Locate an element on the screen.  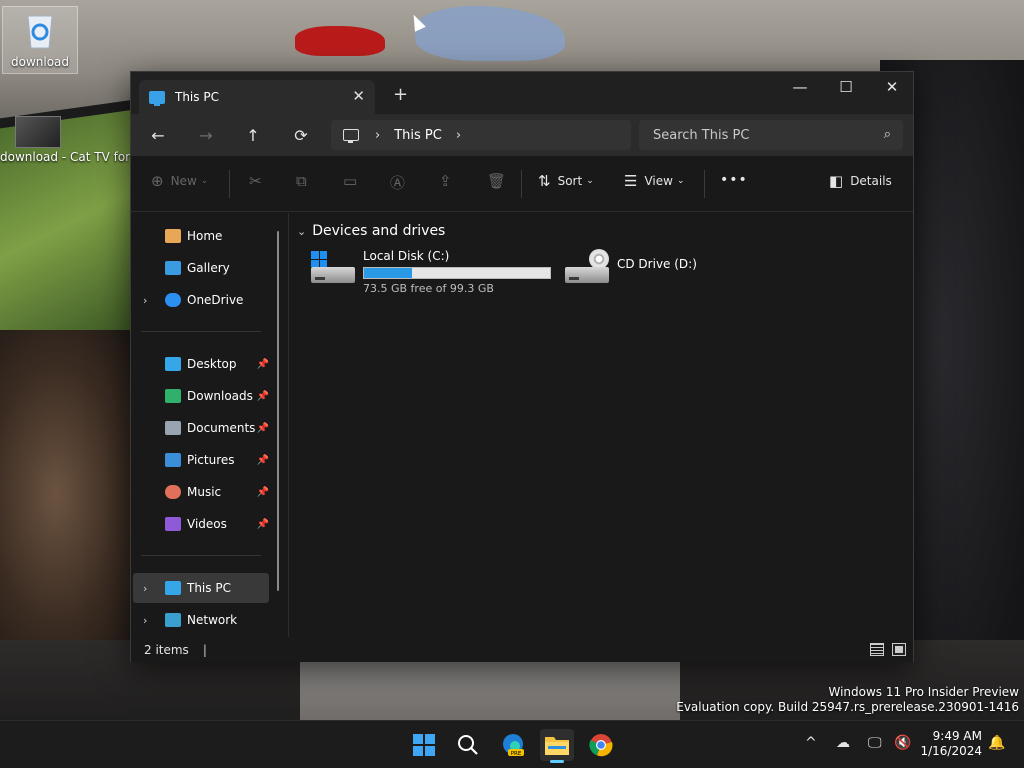
tab-close-button: ✕ is located at coordinates (358, 96).